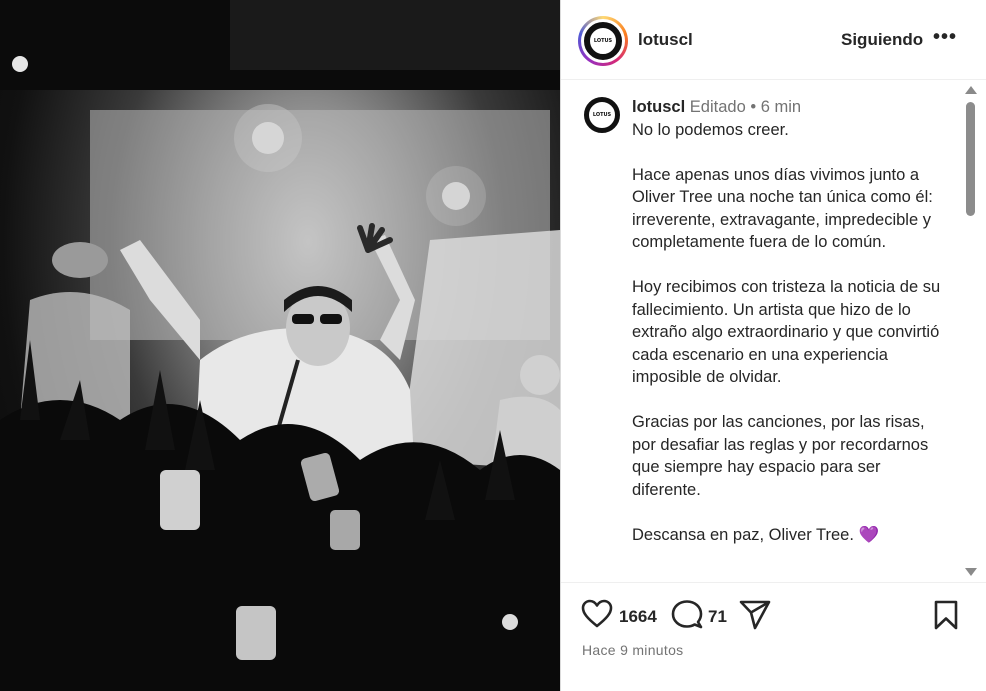  Describe the element at coordinates (971, 572) in the screenshot. I see `scroll-down-arrow-icon` at that location.